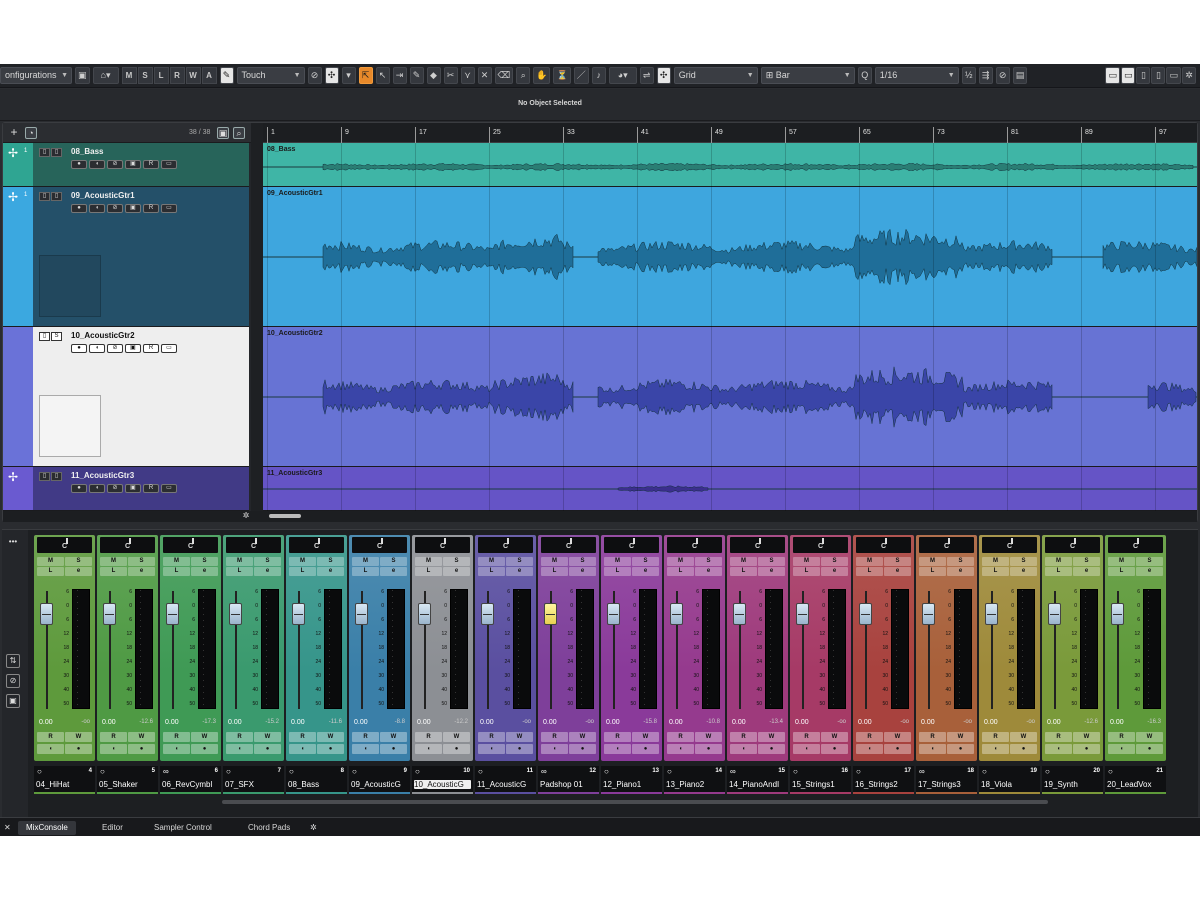  What do you see at coordinates (542, 75) in the screenshot?
I see `hand-tool-icon: ✋` at bounding box center [542, 75].